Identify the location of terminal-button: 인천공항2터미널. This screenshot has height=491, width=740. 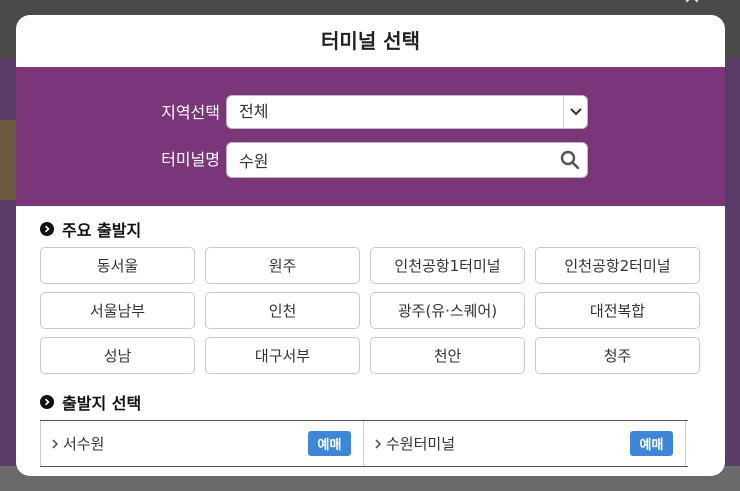
(617, 265).